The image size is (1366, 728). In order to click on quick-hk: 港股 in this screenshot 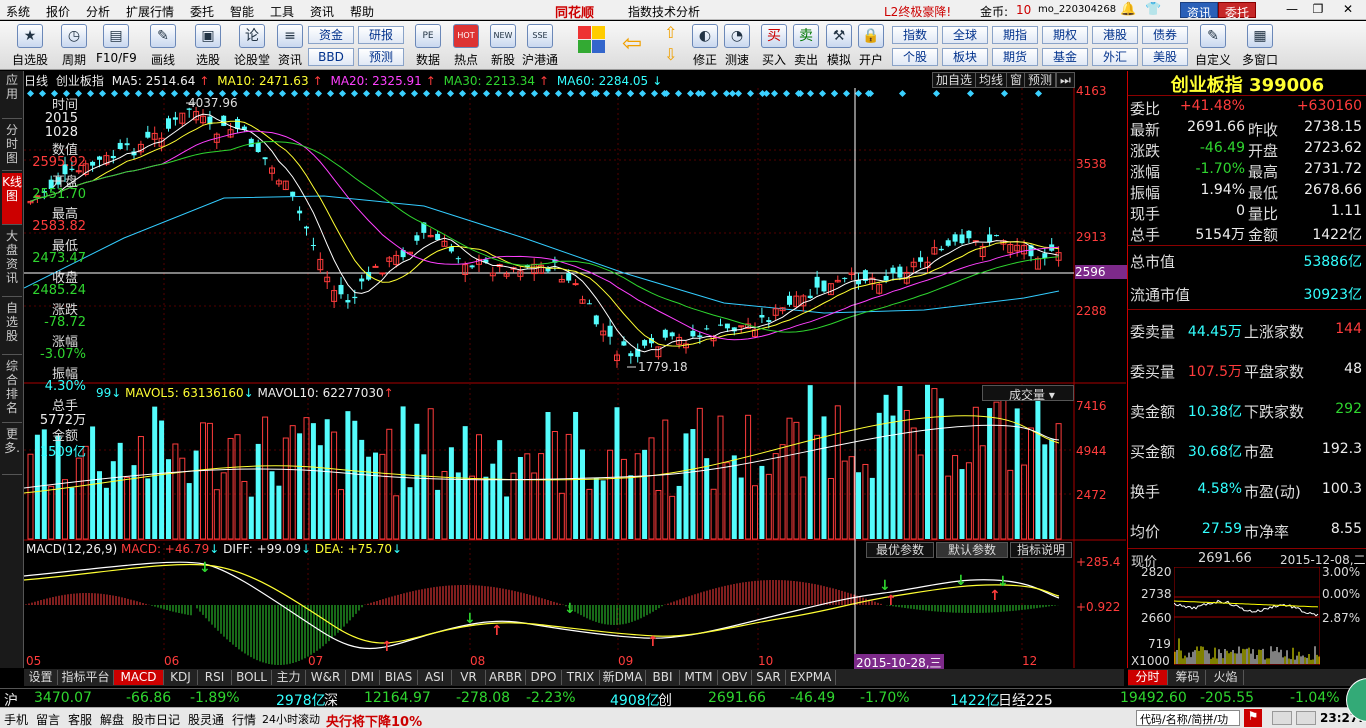, I will do `click(1115, 35)`.